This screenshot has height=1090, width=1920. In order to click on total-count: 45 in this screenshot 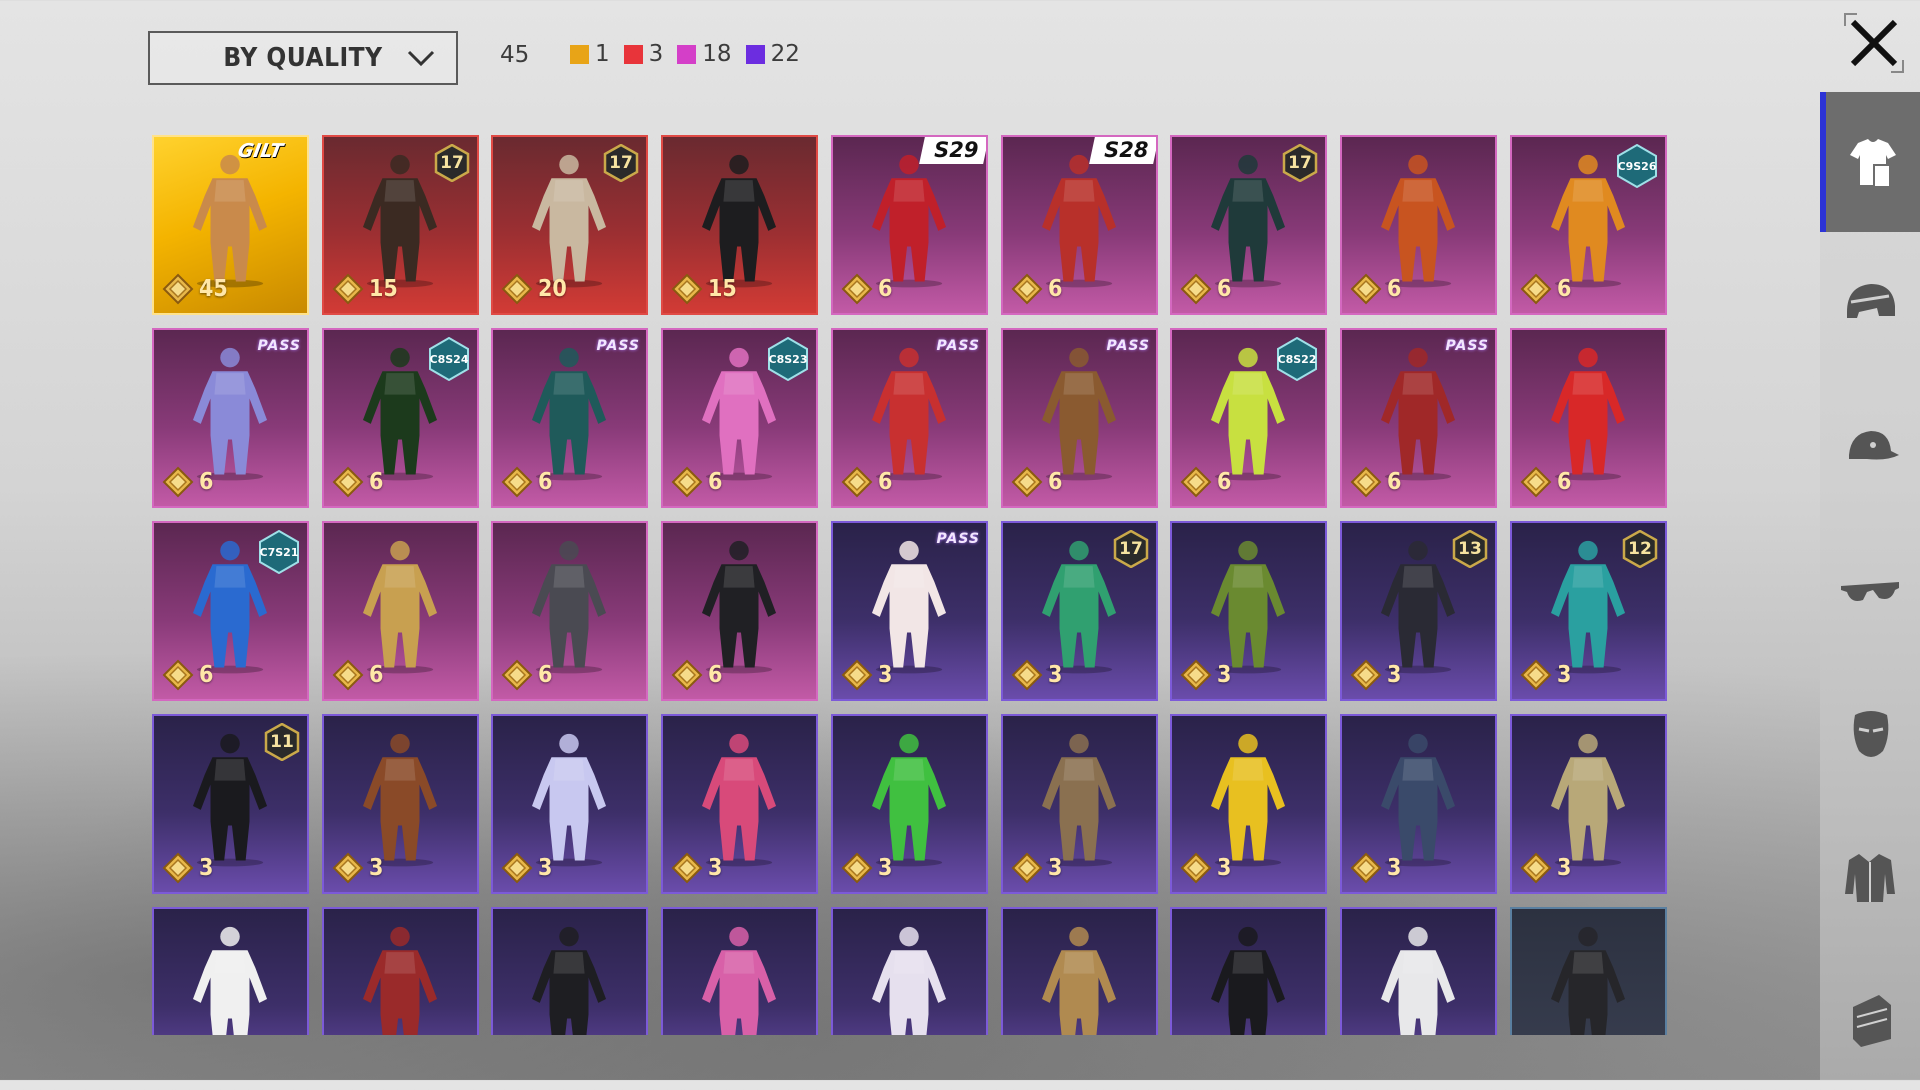, I will do `click(515, 55)`.